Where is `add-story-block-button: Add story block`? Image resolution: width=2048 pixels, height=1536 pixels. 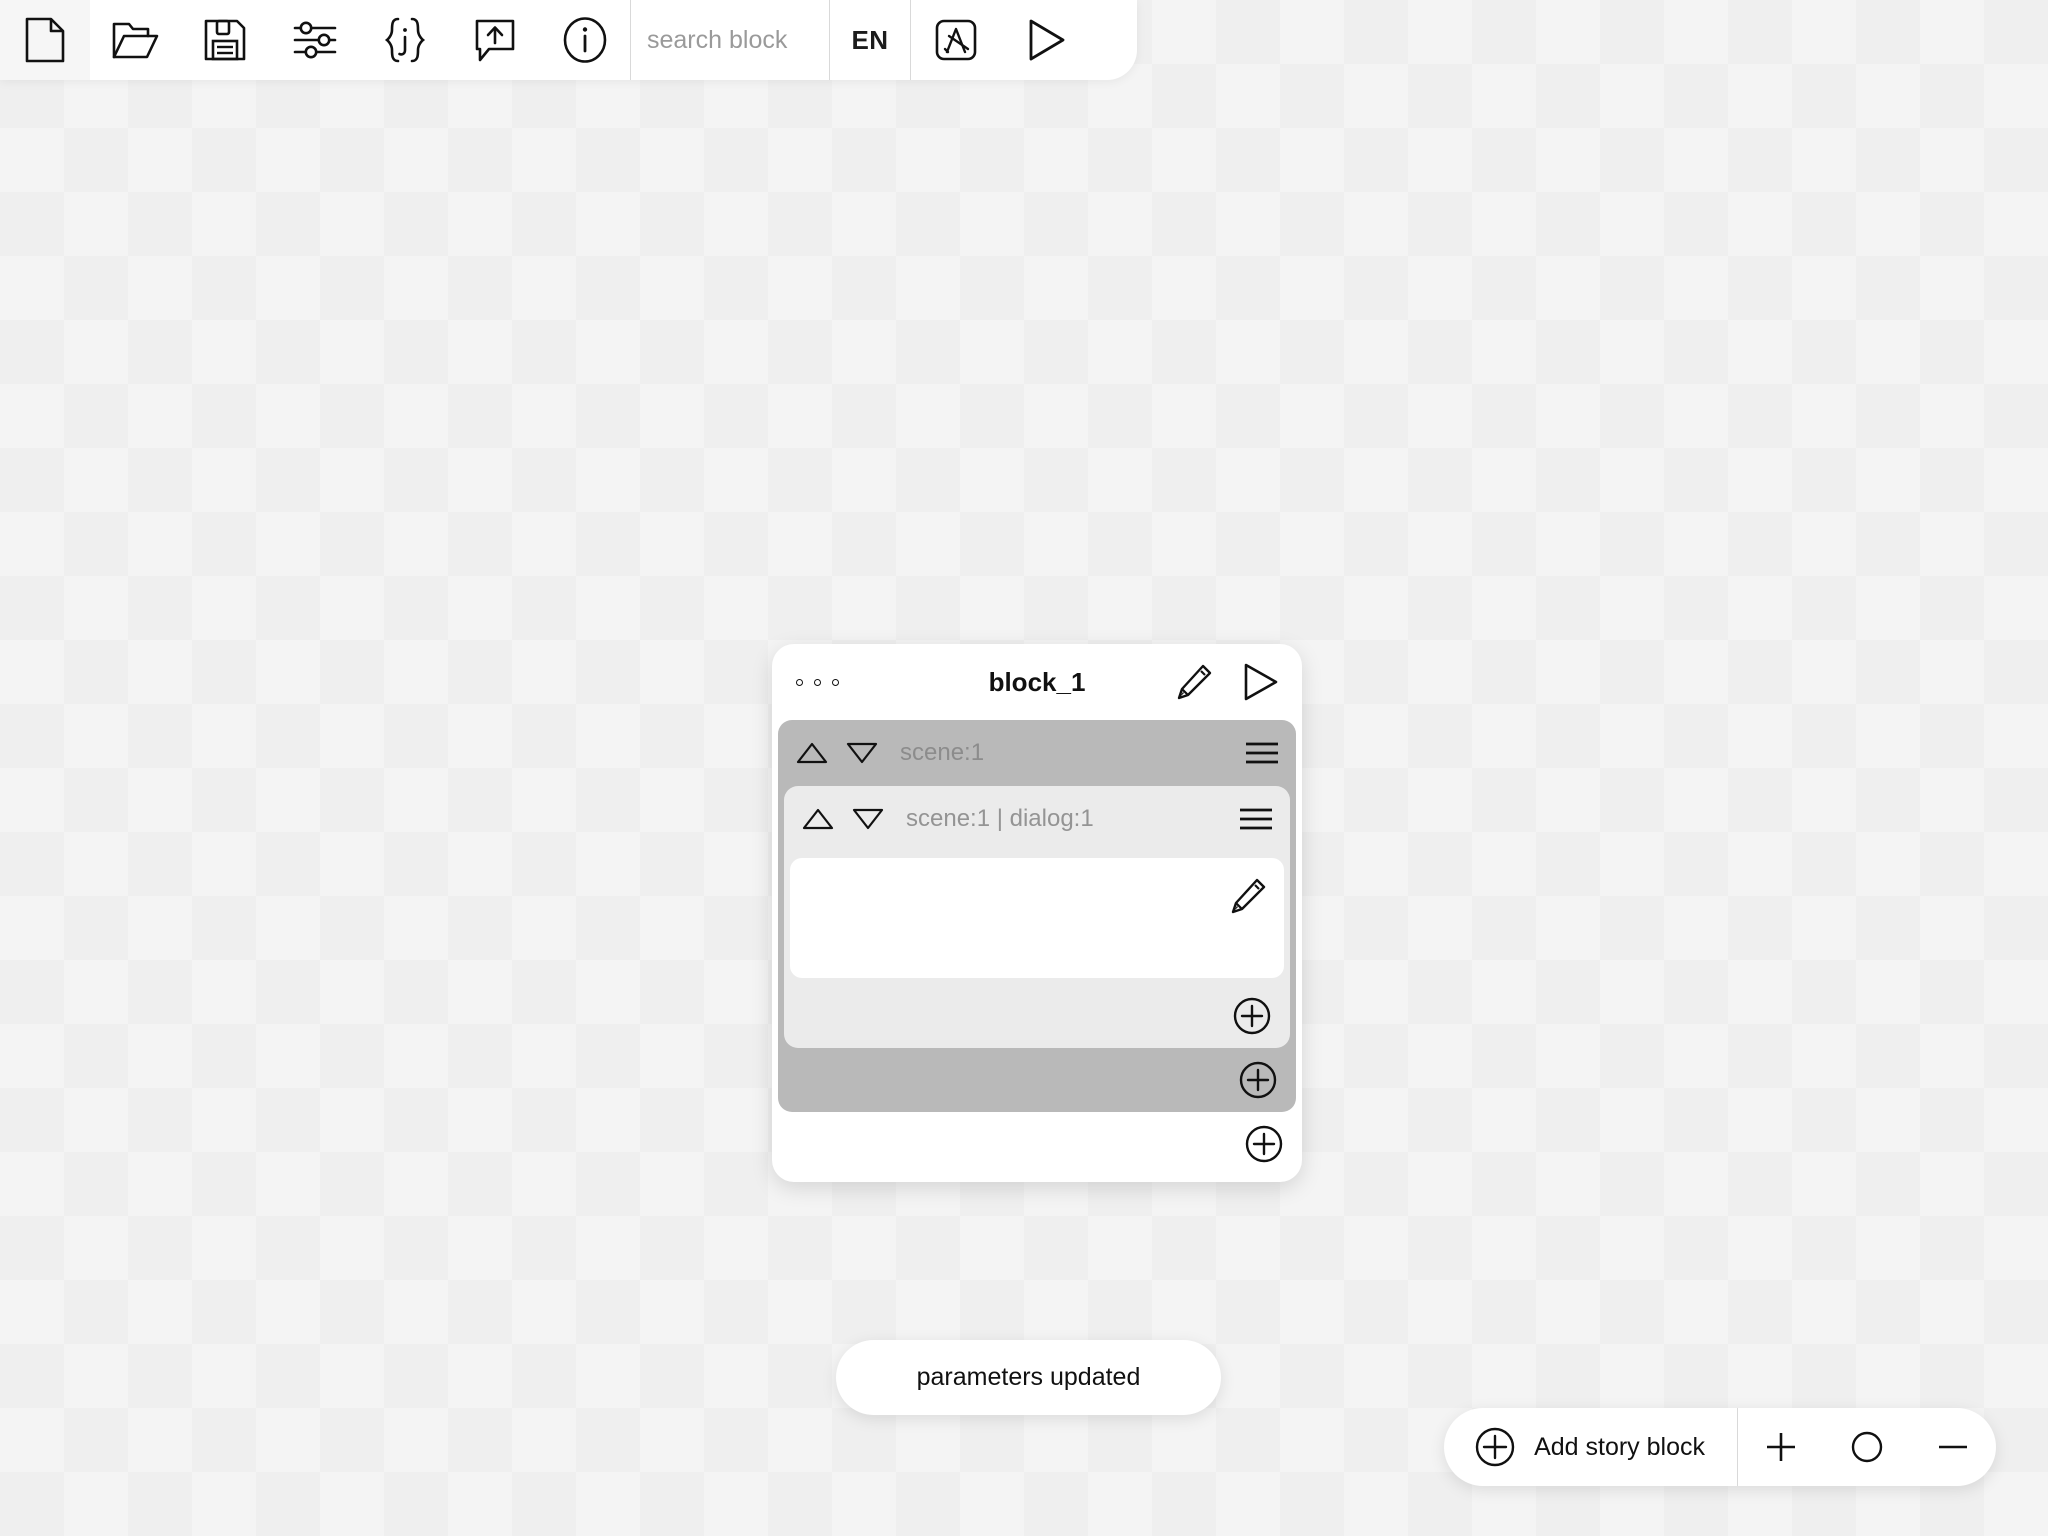
add-story-block-button: Add story block is located at coordinates (1590, 1447).